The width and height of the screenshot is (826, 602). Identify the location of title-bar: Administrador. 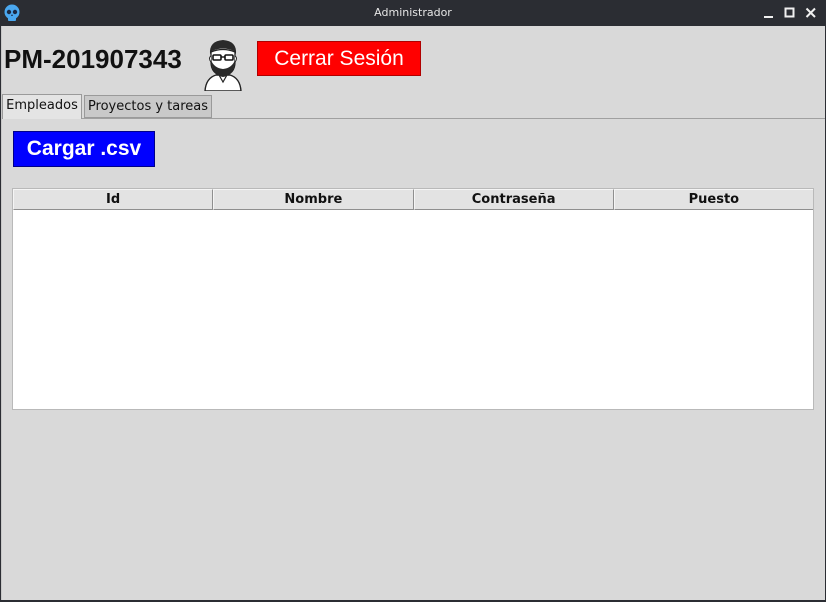
(413, 13).